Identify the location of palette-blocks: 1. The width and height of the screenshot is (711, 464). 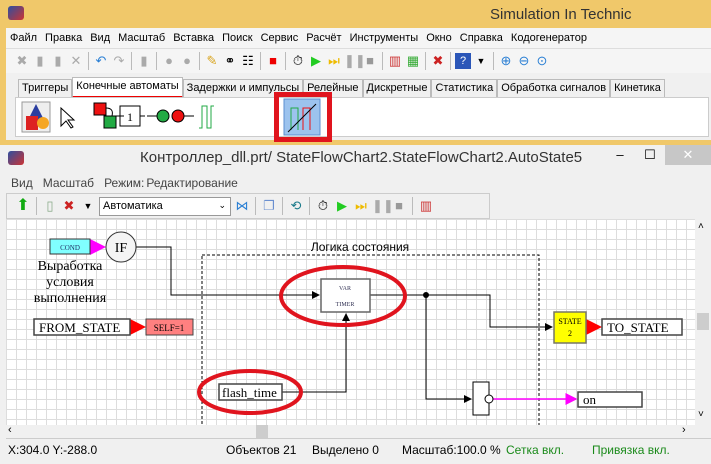
(362, 117).